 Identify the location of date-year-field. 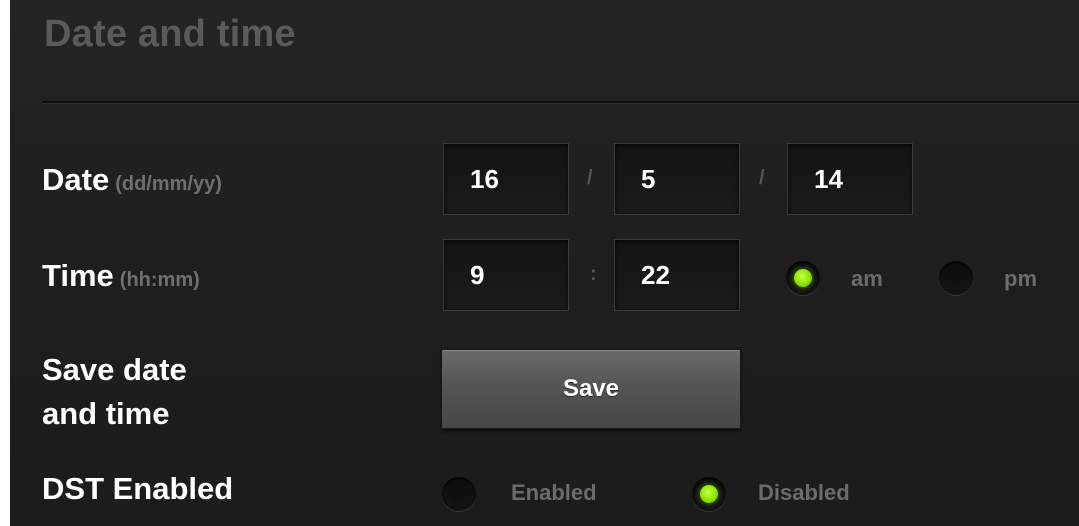
(850, 179).